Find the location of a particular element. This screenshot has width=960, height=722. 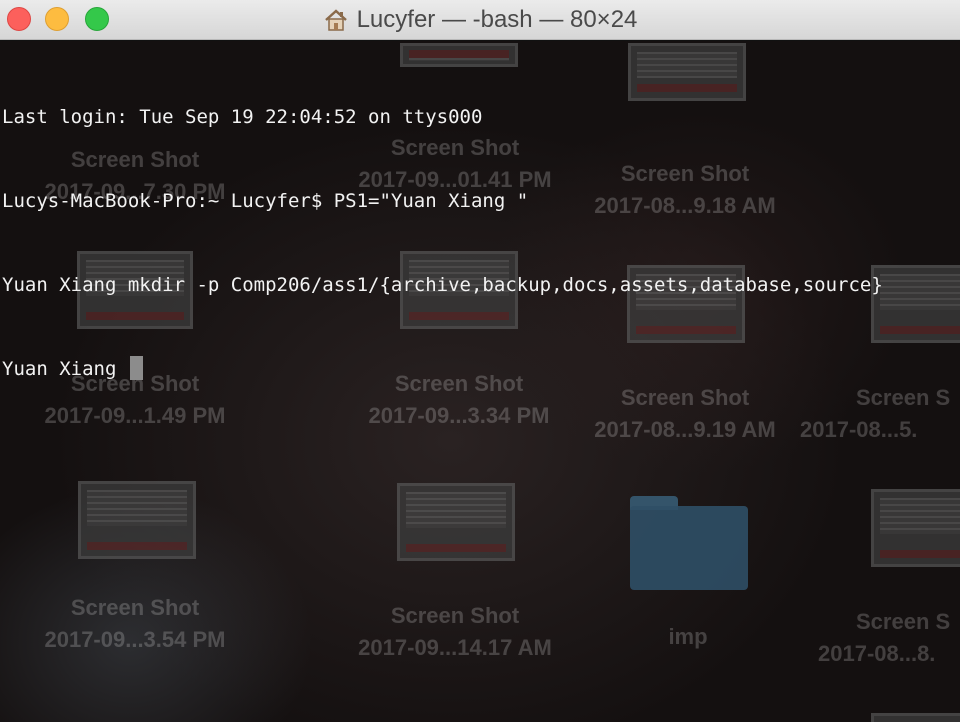

desktop-icon-label: imp is located at coordinates (688, 636).